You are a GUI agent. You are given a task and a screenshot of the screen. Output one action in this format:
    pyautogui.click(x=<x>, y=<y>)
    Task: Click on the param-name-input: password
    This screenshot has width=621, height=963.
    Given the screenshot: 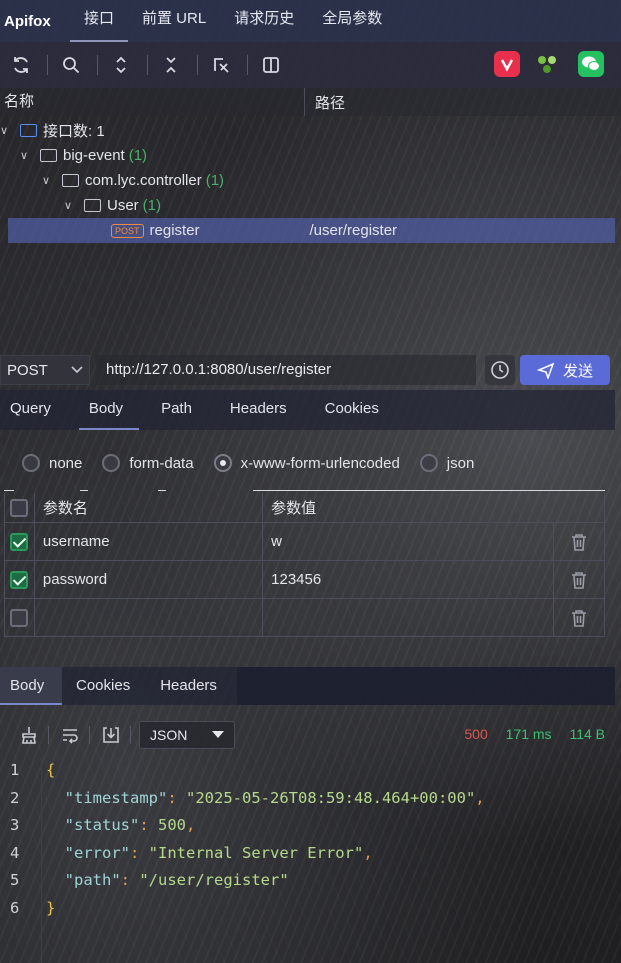 What is the action you would take?
    pyautogui.click(x=149, y=579)
    